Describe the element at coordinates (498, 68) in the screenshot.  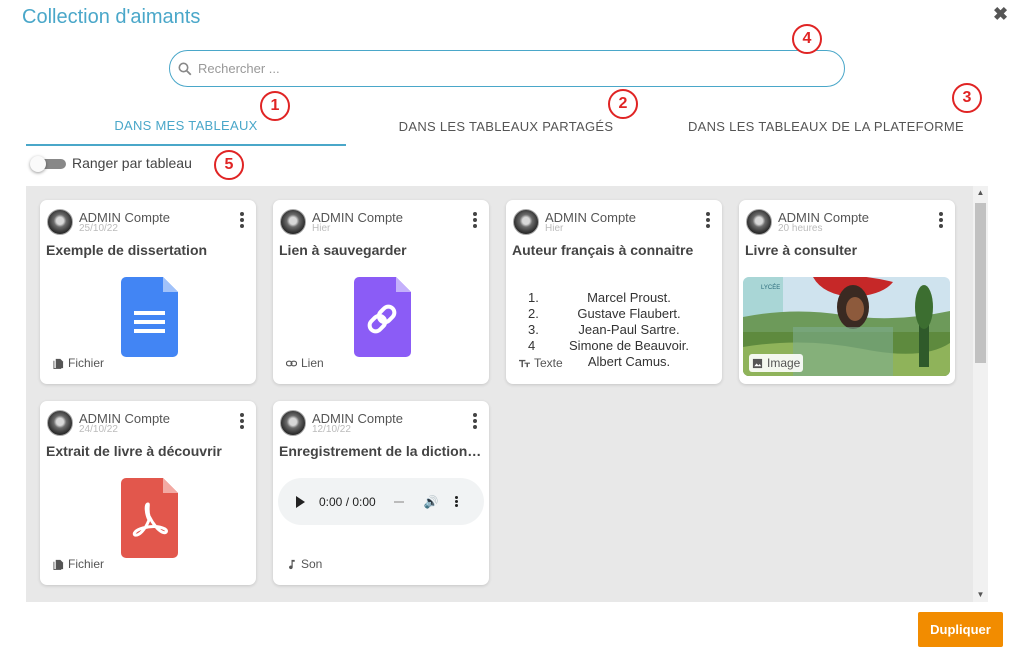
I see `search-input` at that location.